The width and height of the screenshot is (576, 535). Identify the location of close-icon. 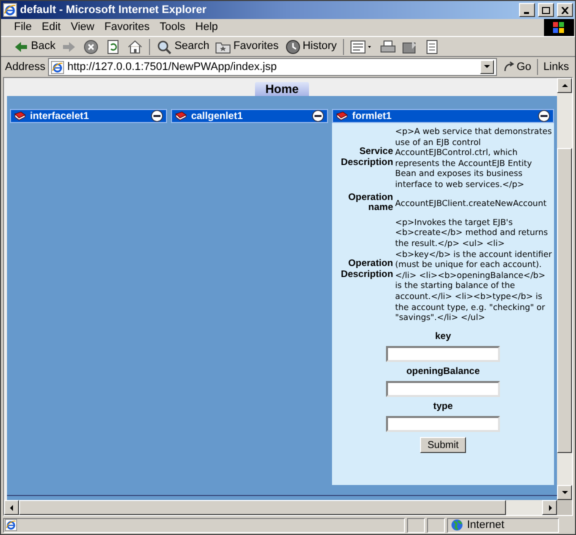
(565, 10).